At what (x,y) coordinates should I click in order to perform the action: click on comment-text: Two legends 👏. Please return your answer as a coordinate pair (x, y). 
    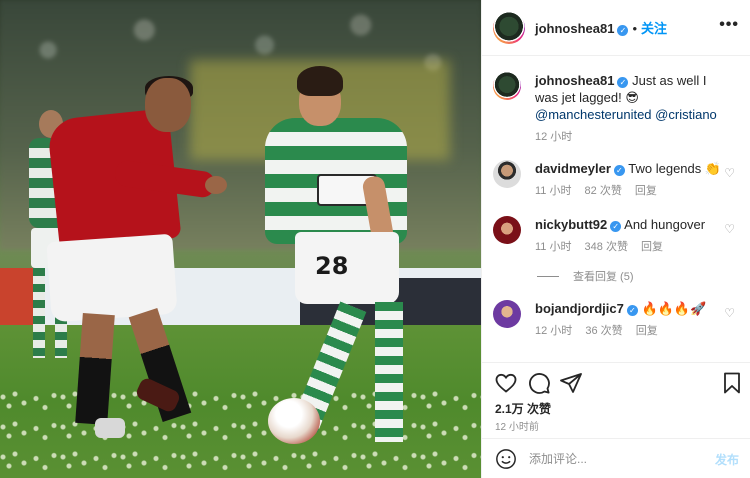
    Looking at the image, I should click on (675, 168).